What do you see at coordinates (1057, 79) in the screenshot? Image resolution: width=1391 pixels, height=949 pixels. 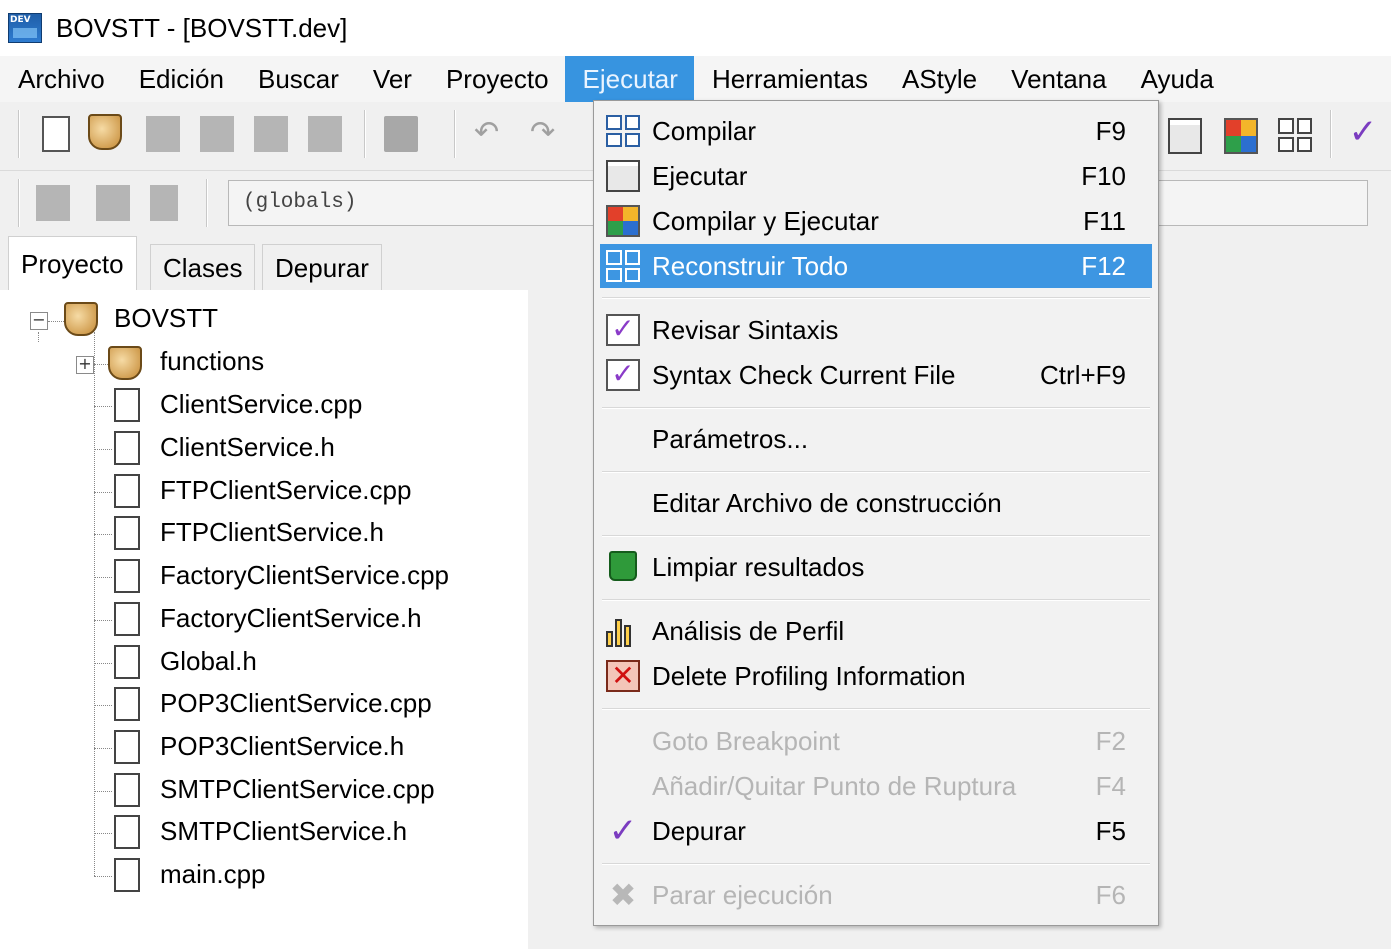 I see `menu-ventana: Ventana` at bounding box center [1057, 79].